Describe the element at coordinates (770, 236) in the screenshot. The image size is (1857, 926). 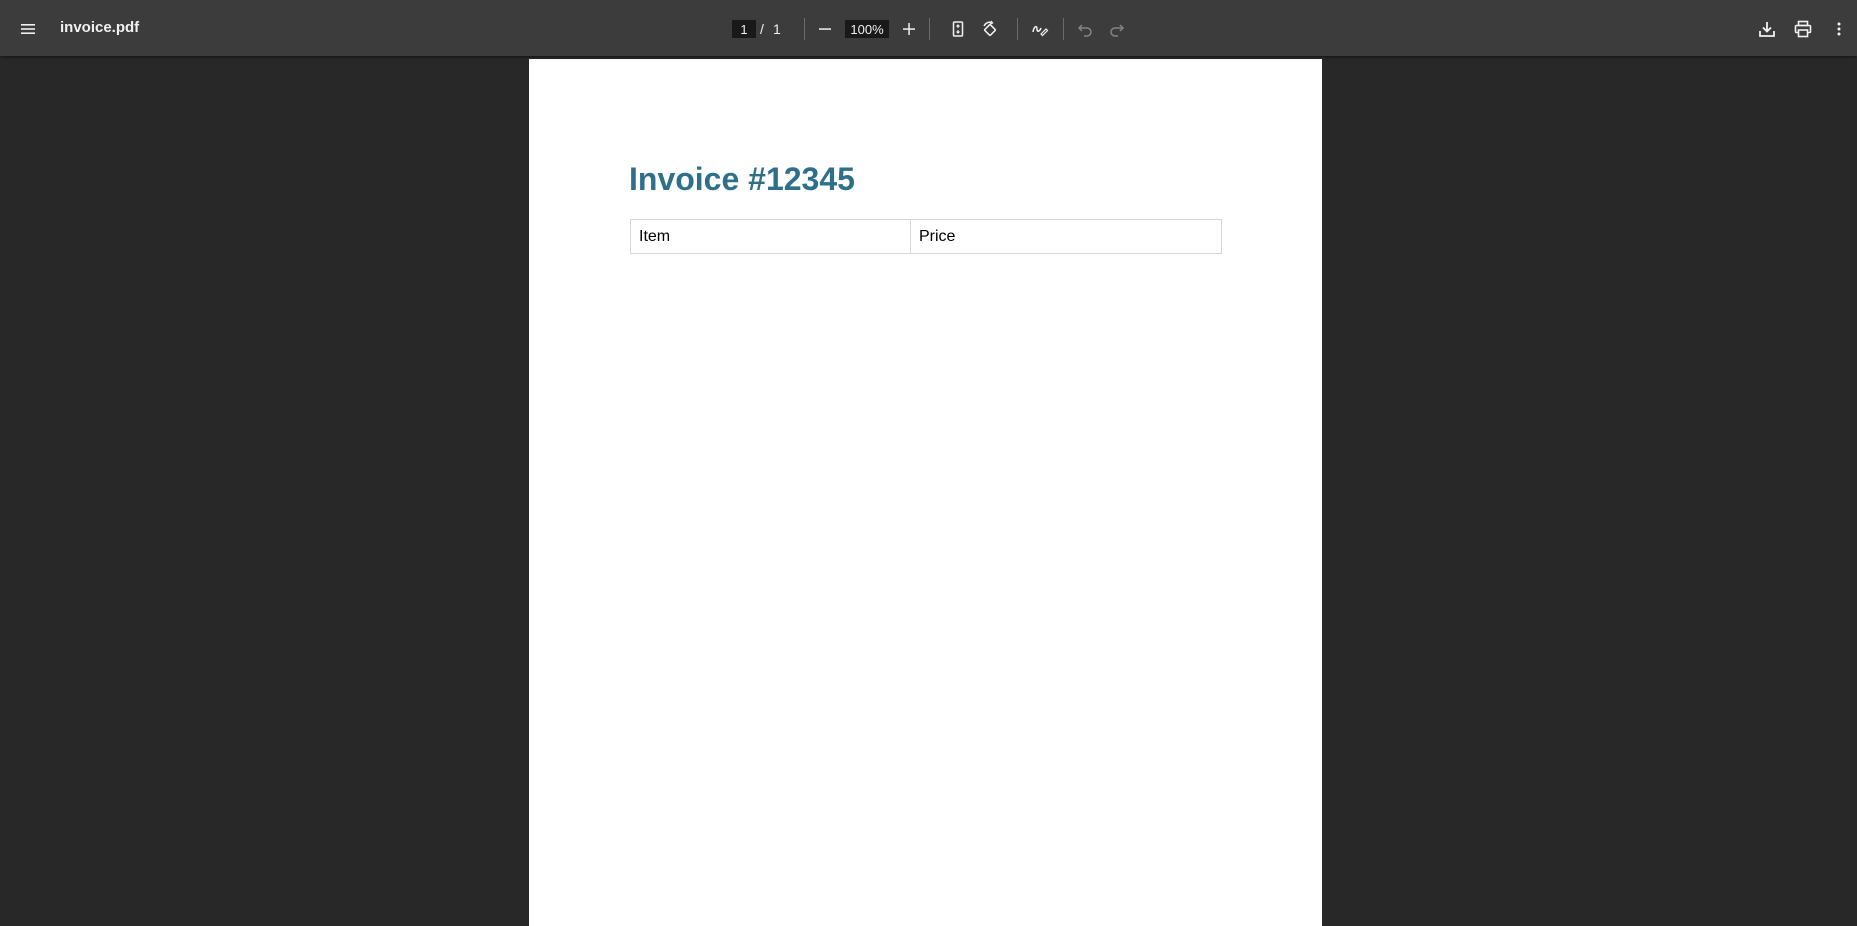
I see `table-cell-item: Item` at that location.